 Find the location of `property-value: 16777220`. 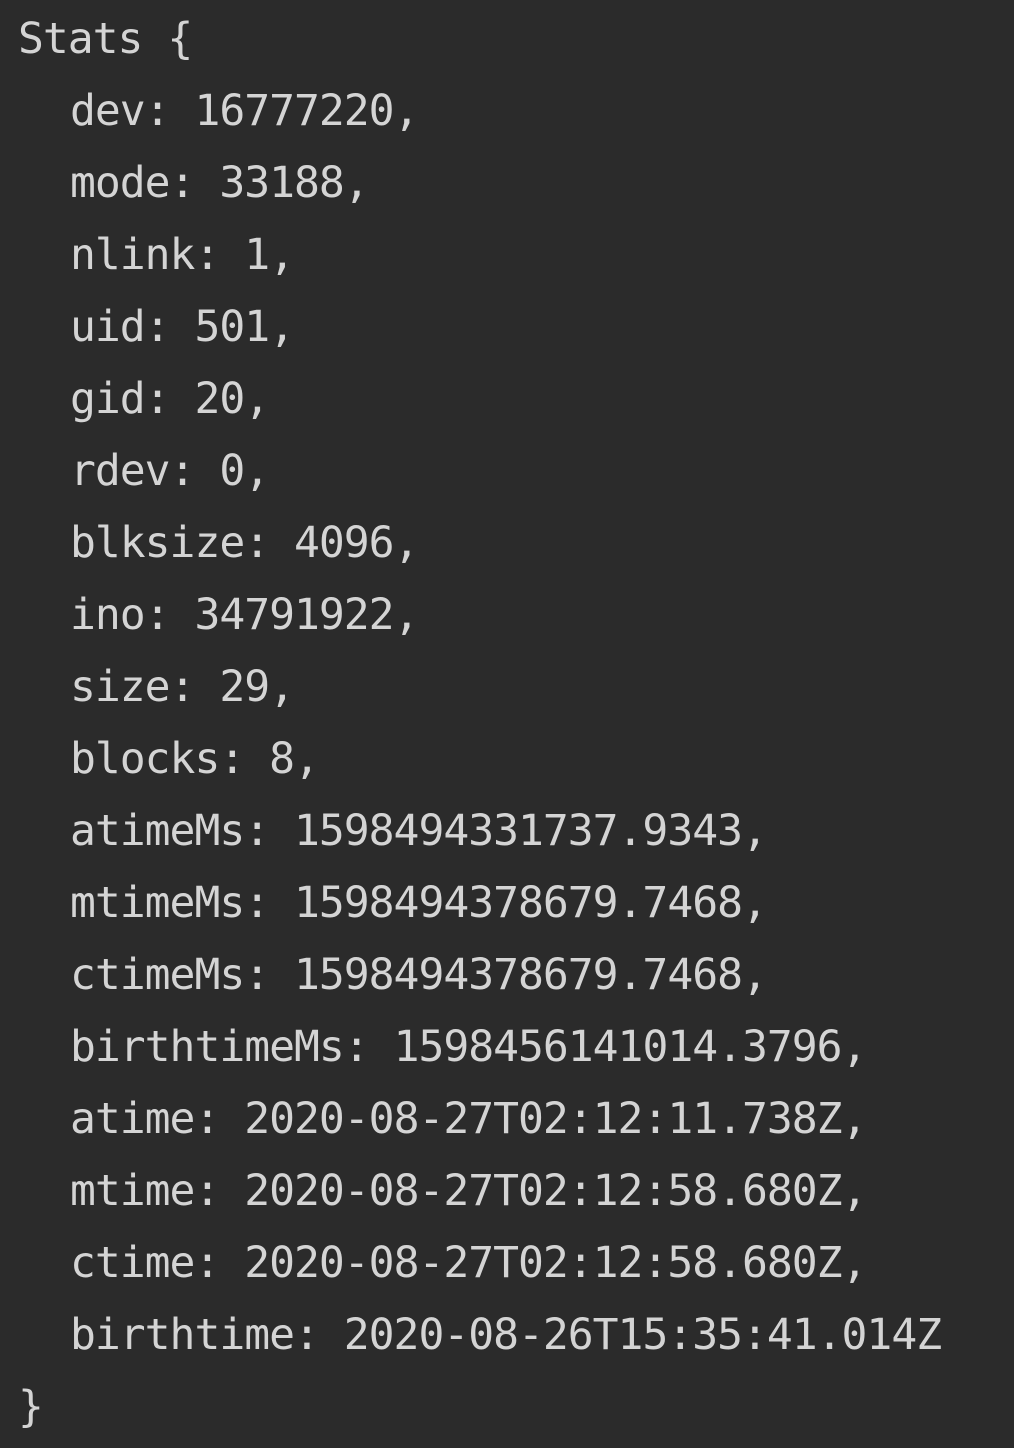

property-value: 16777220 is located at coordinates (294, 111).